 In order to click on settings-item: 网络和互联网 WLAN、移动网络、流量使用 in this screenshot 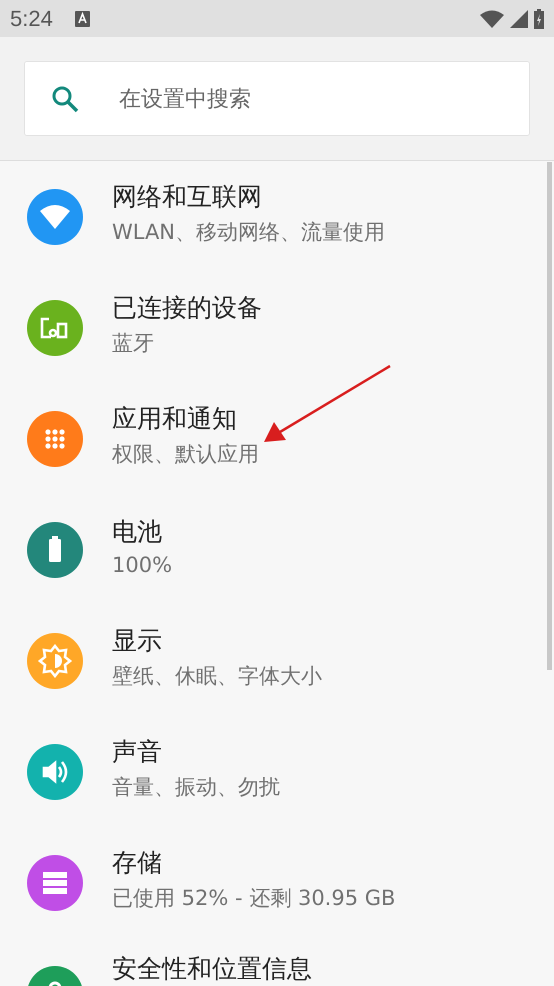, I will do `click(277, 216)`.